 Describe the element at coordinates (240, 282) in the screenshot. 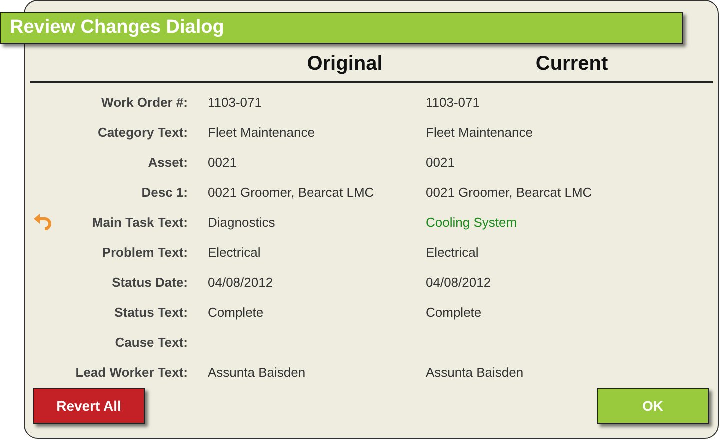

I see `original-value: 04/08/2012` at that location.